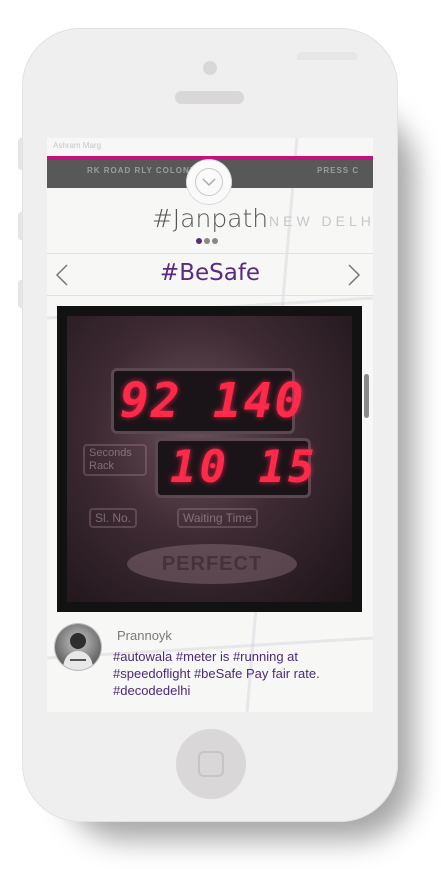 The width and height of the screenshot is (441, 869). What do you see at coordinates (20, 154) in the screenshot?
I see `mute-switch` at bounding box center [20, 154].